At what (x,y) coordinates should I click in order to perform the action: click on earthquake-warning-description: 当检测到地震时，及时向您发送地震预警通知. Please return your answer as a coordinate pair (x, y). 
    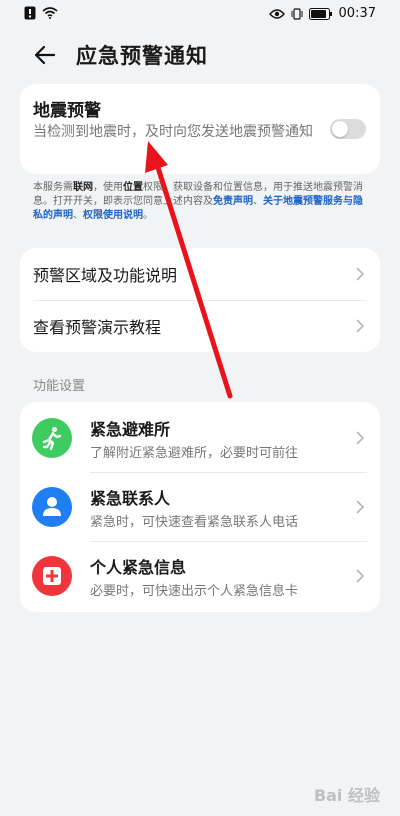
    Looking at the image, I should click on (173, 132).